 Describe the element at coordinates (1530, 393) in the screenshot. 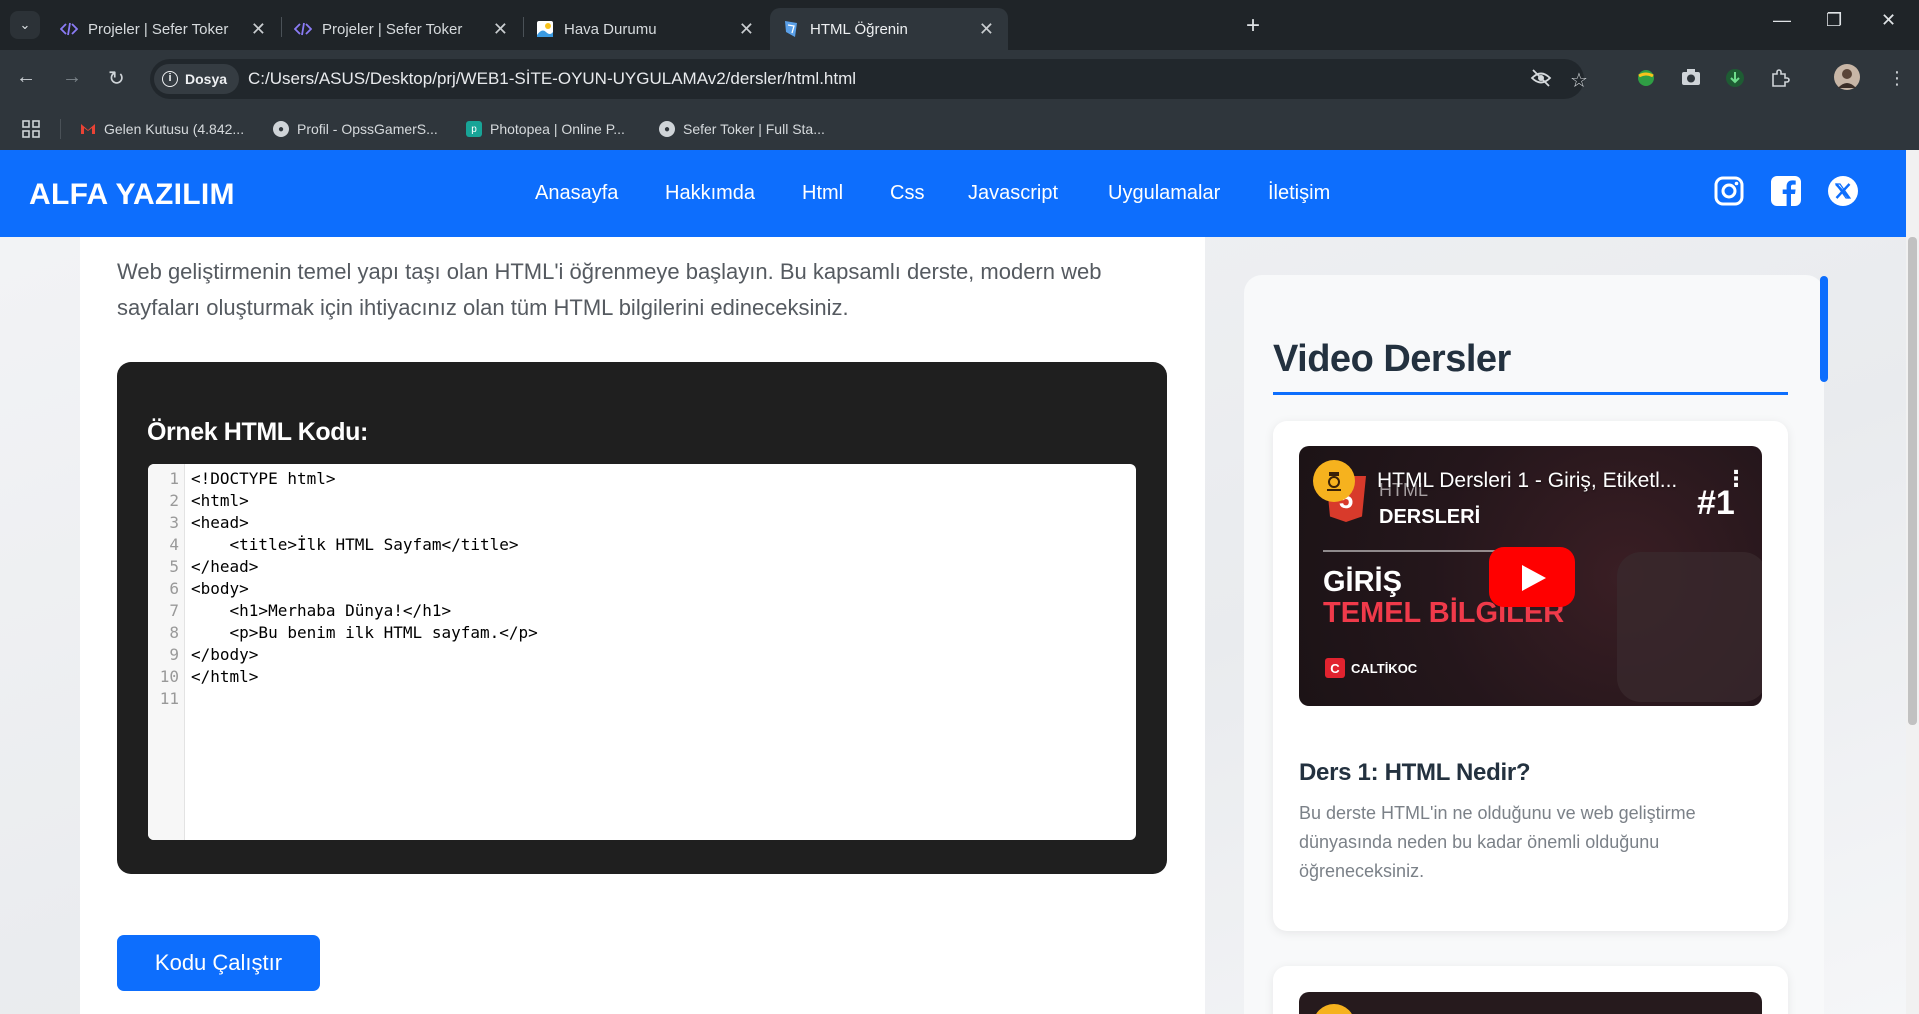

I see `sidebar-title-underline` at that location.